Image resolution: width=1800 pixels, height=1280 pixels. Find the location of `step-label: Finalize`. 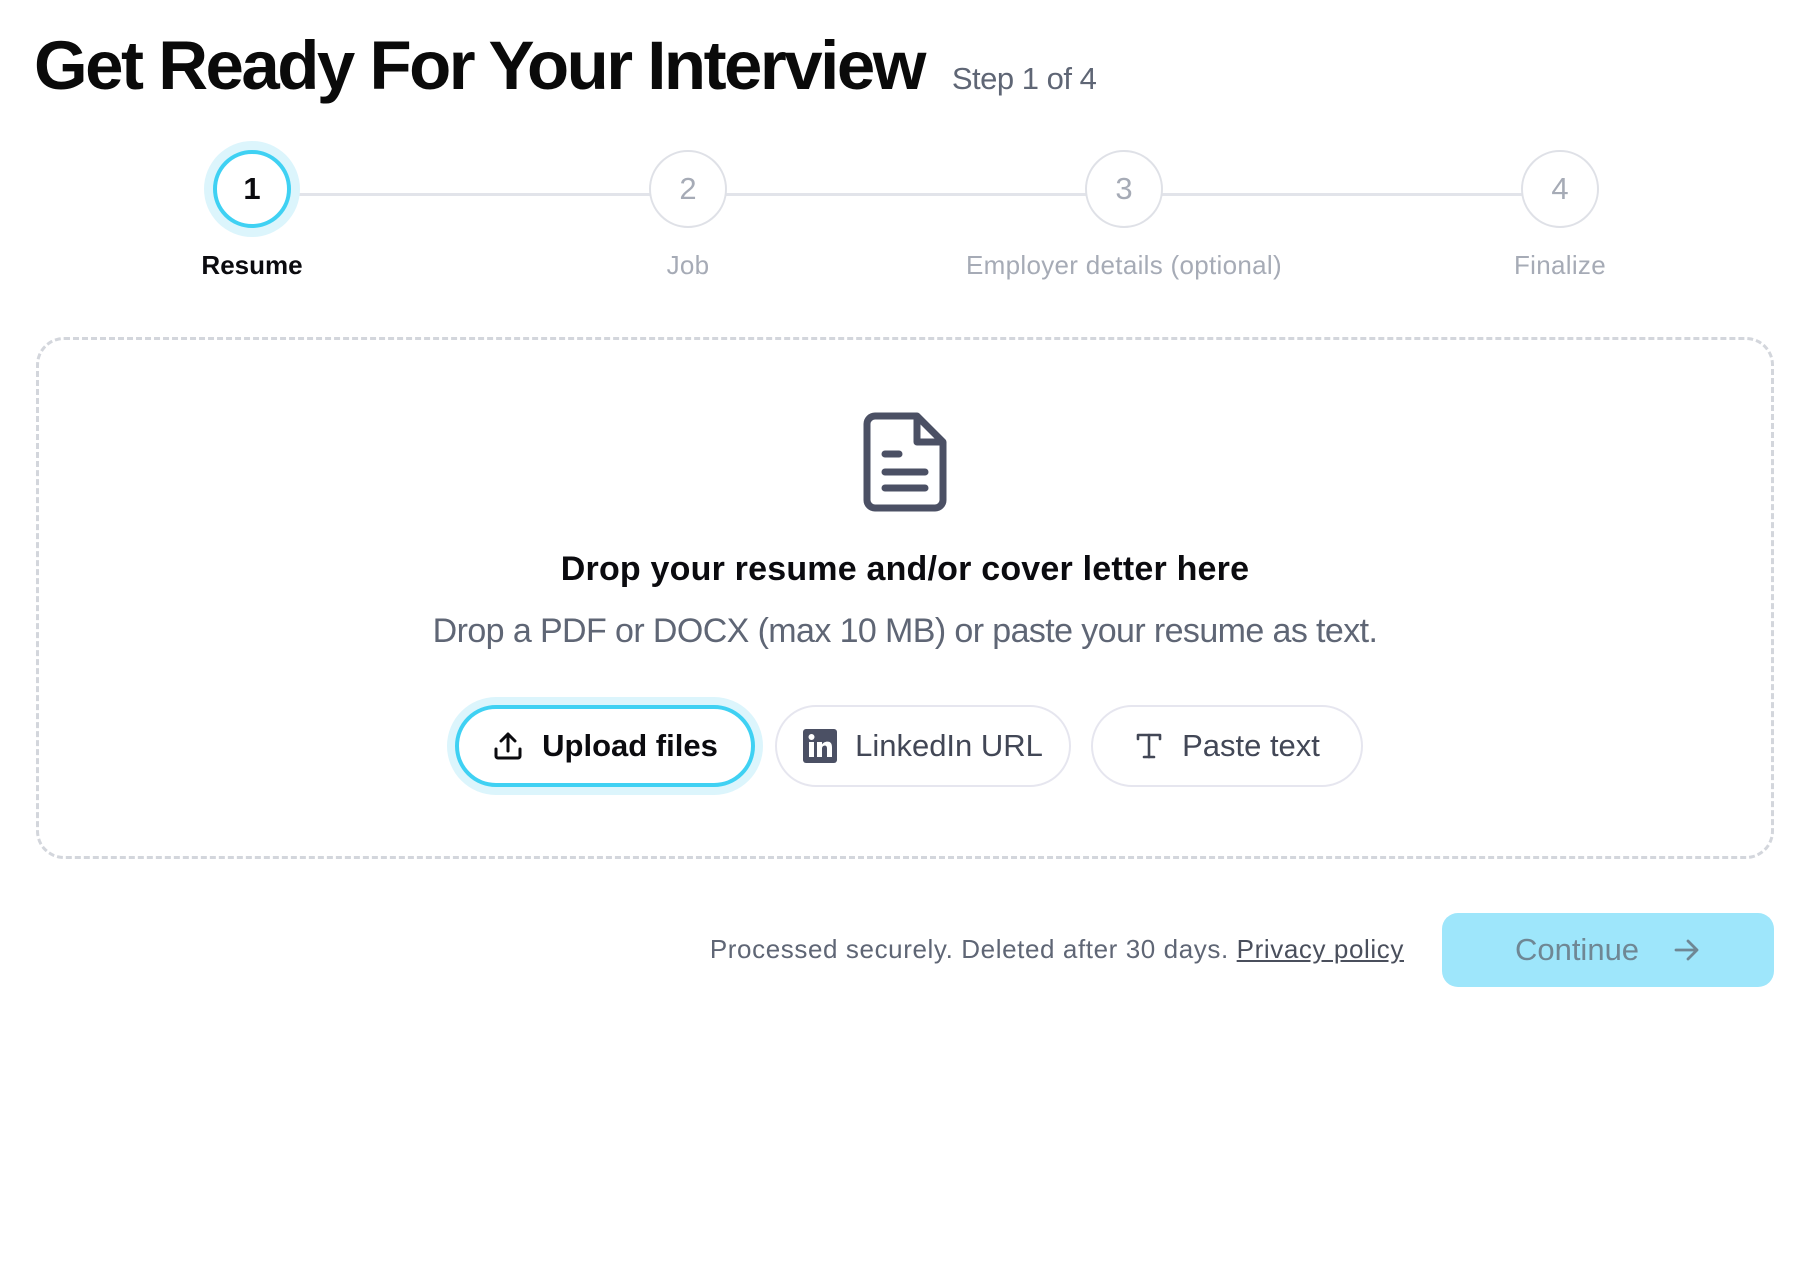

step-label: Finalize is located at coordinates (1560, 265).